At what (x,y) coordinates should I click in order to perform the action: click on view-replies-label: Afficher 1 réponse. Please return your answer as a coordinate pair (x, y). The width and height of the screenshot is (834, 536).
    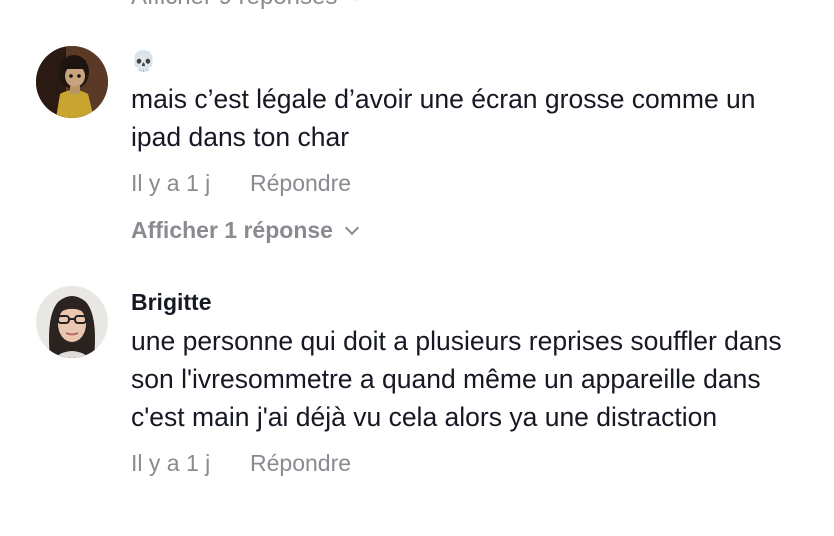
    Looking at the image, I should click on (232, 230).